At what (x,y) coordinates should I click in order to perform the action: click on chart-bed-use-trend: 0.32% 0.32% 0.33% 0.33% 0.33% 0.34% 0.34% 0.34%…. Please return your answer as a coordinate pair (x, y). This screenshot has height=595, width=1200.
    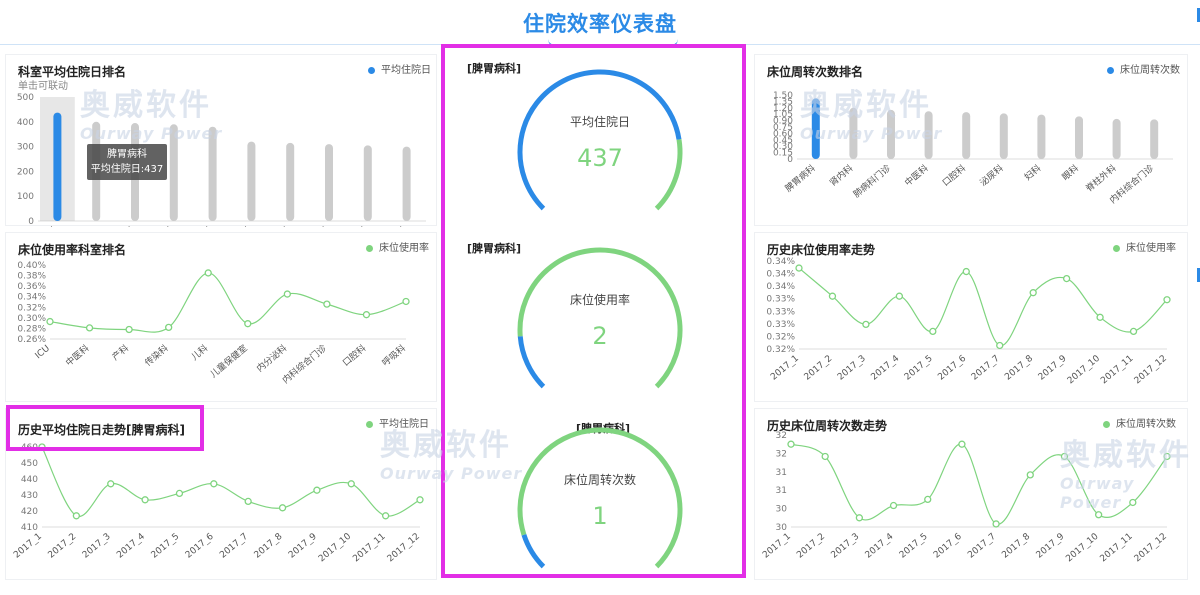
    Looking at the image, I should click on (972, 318).